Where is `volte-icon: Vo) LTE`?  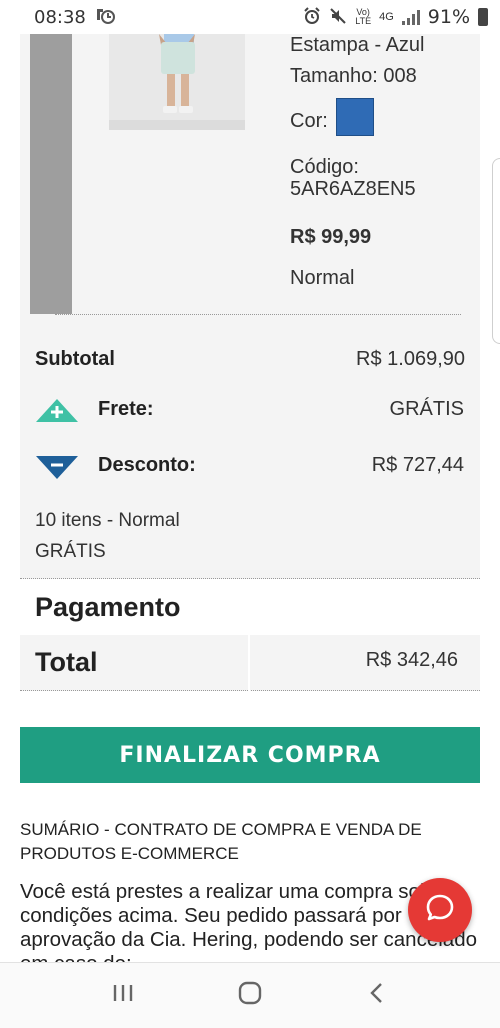
volte-icon: Vo) LTE is located at coordinates (363, 16).